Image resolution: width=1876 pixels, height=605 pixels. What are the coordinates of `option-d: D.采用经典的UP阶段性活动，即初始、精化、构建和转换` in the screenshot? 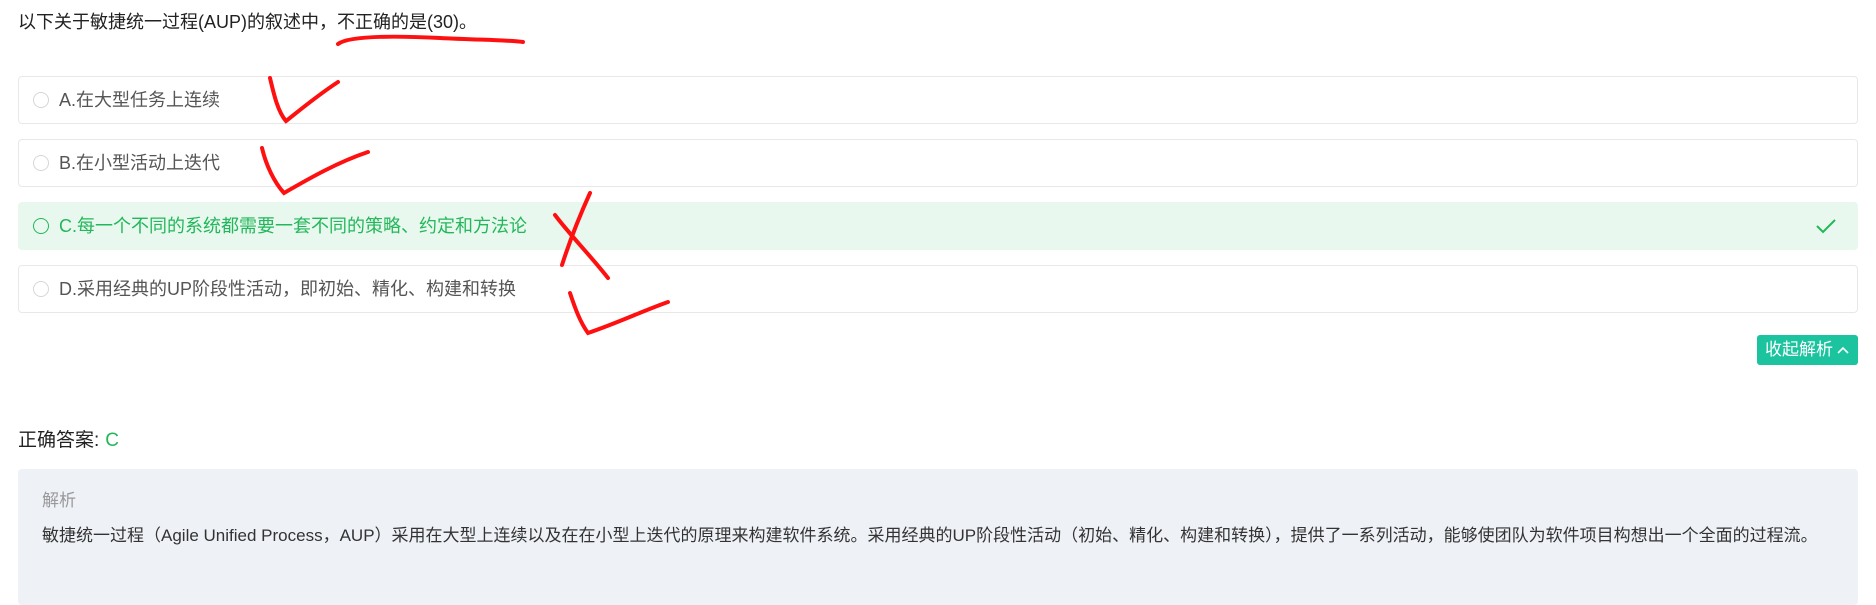 It's located at (938, 289).